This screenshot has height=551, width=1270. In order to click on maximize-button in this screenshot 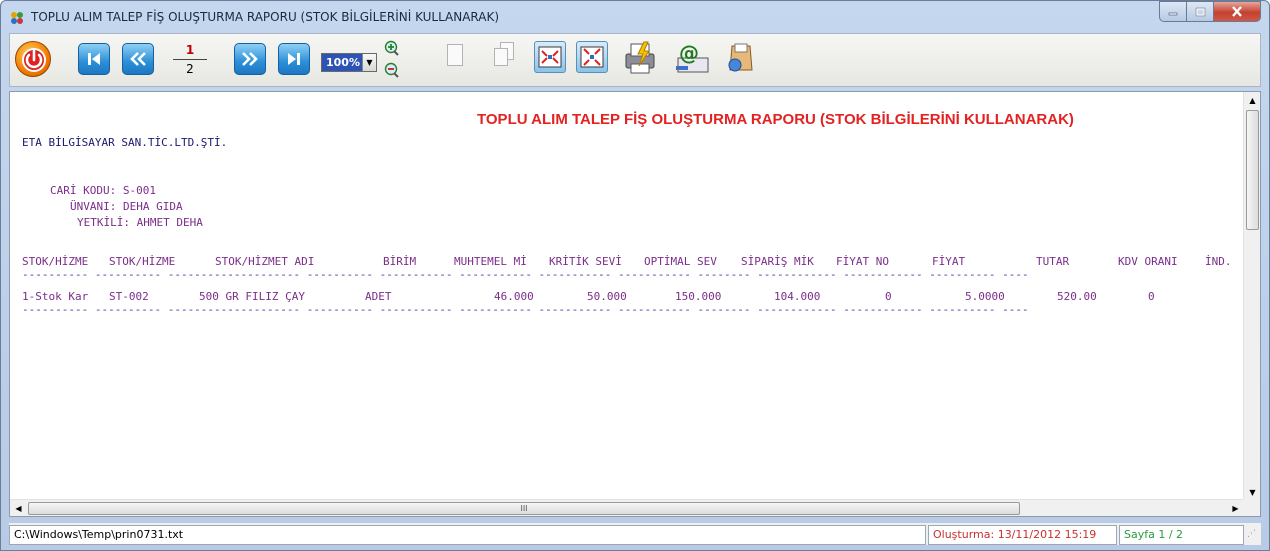, I will do `click(1200, 11)`.